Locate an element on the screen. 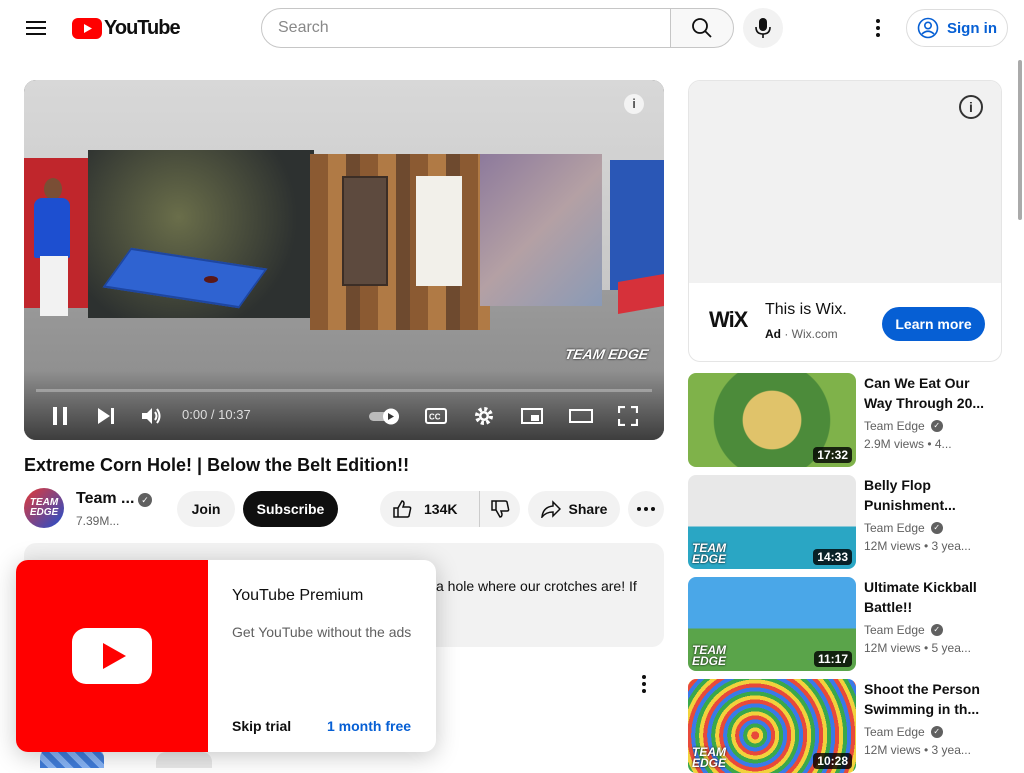 The height and width of the screenshot is (773, 1024). ad-badge: Ad is located at coordinates (773, 334).